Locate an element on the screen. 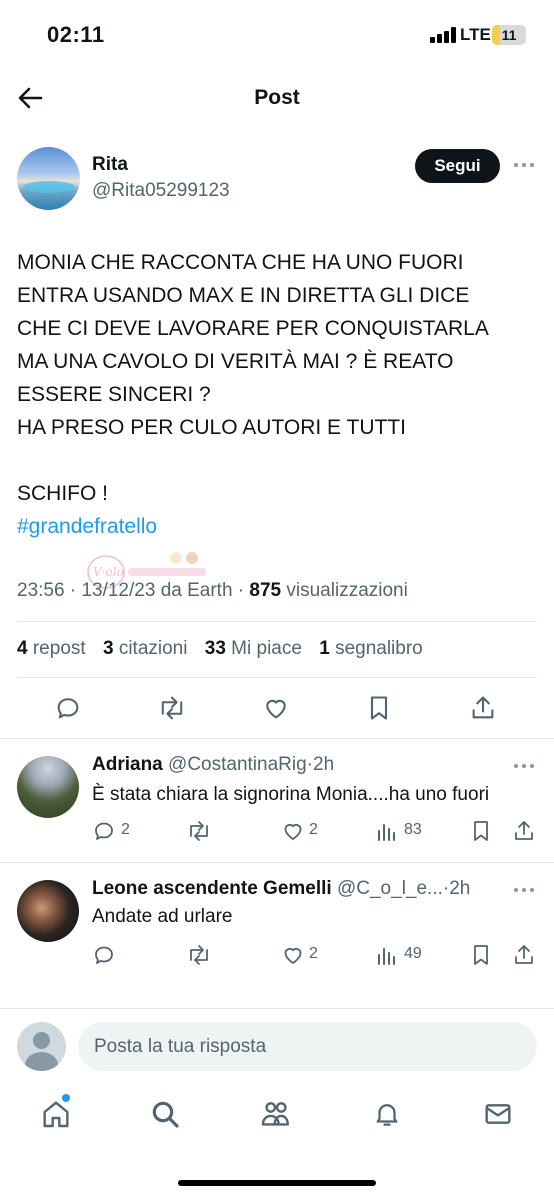 This screenshot has width=554, height=1200. reposts-stat: 4 repost is located at coordinates (51, 648).